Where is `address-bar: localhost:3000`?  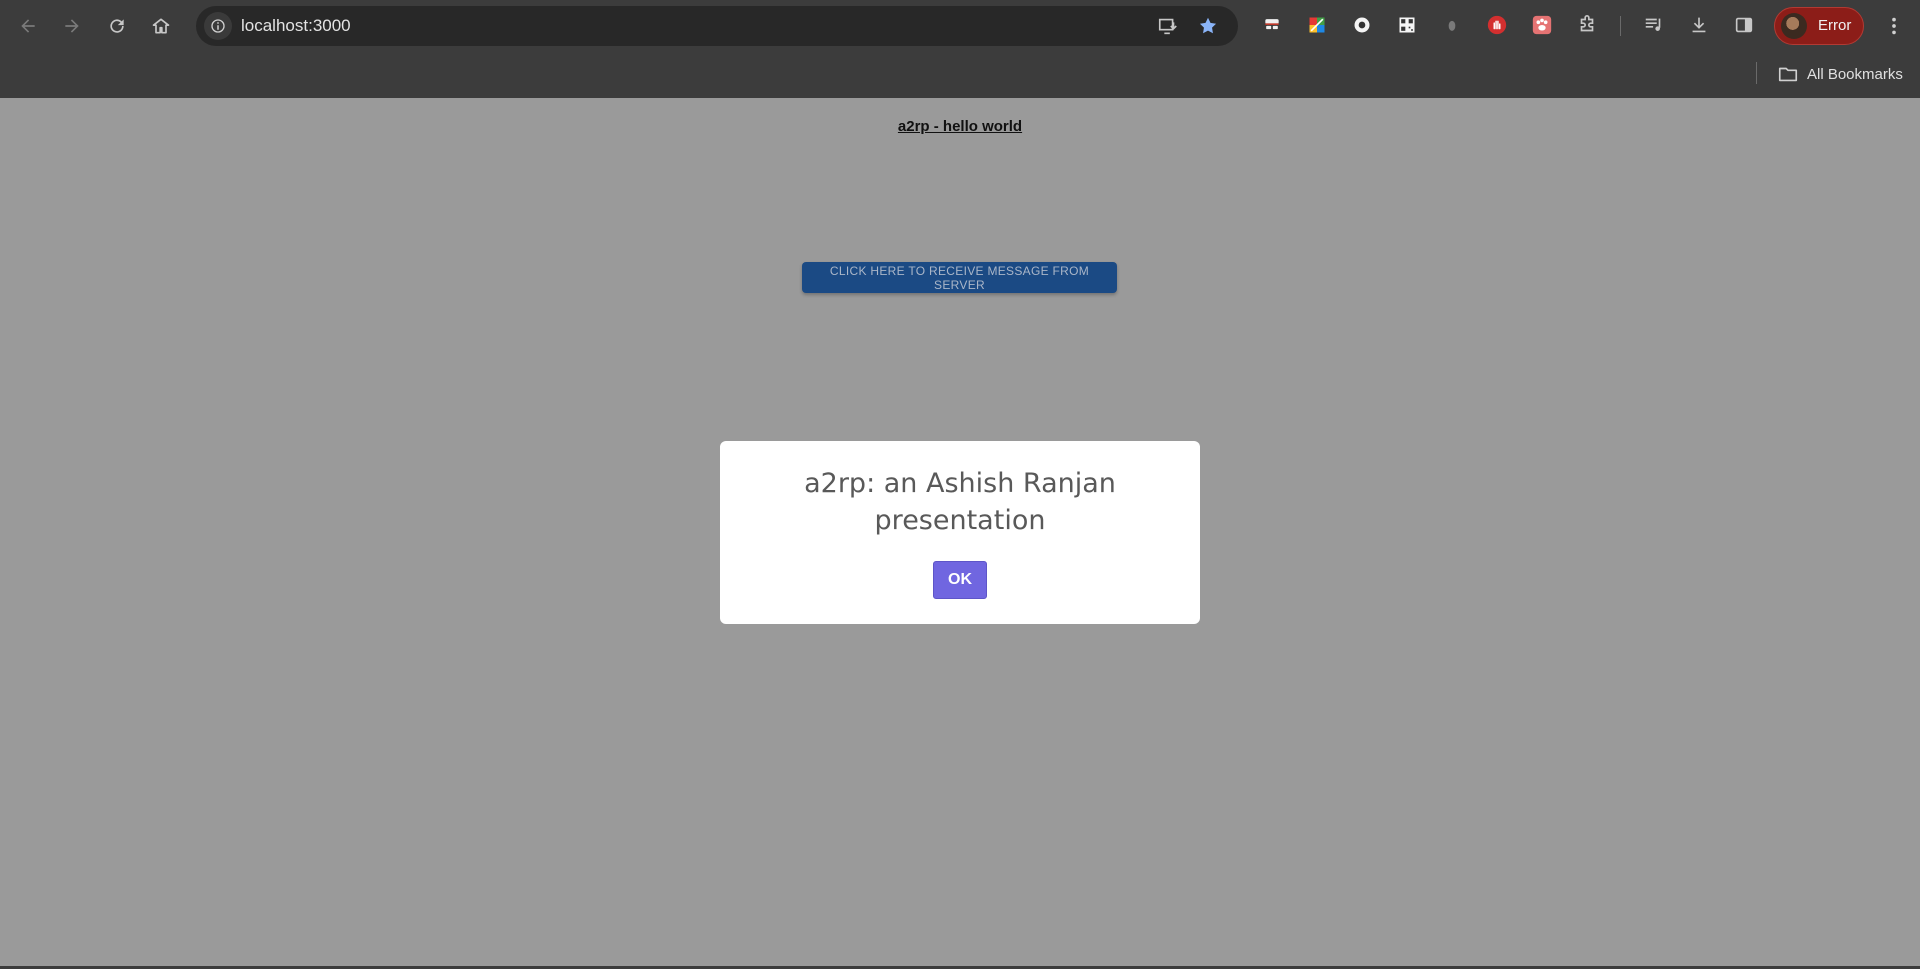
address-bar: localhost:3000 is located at coordinates (717, 26).